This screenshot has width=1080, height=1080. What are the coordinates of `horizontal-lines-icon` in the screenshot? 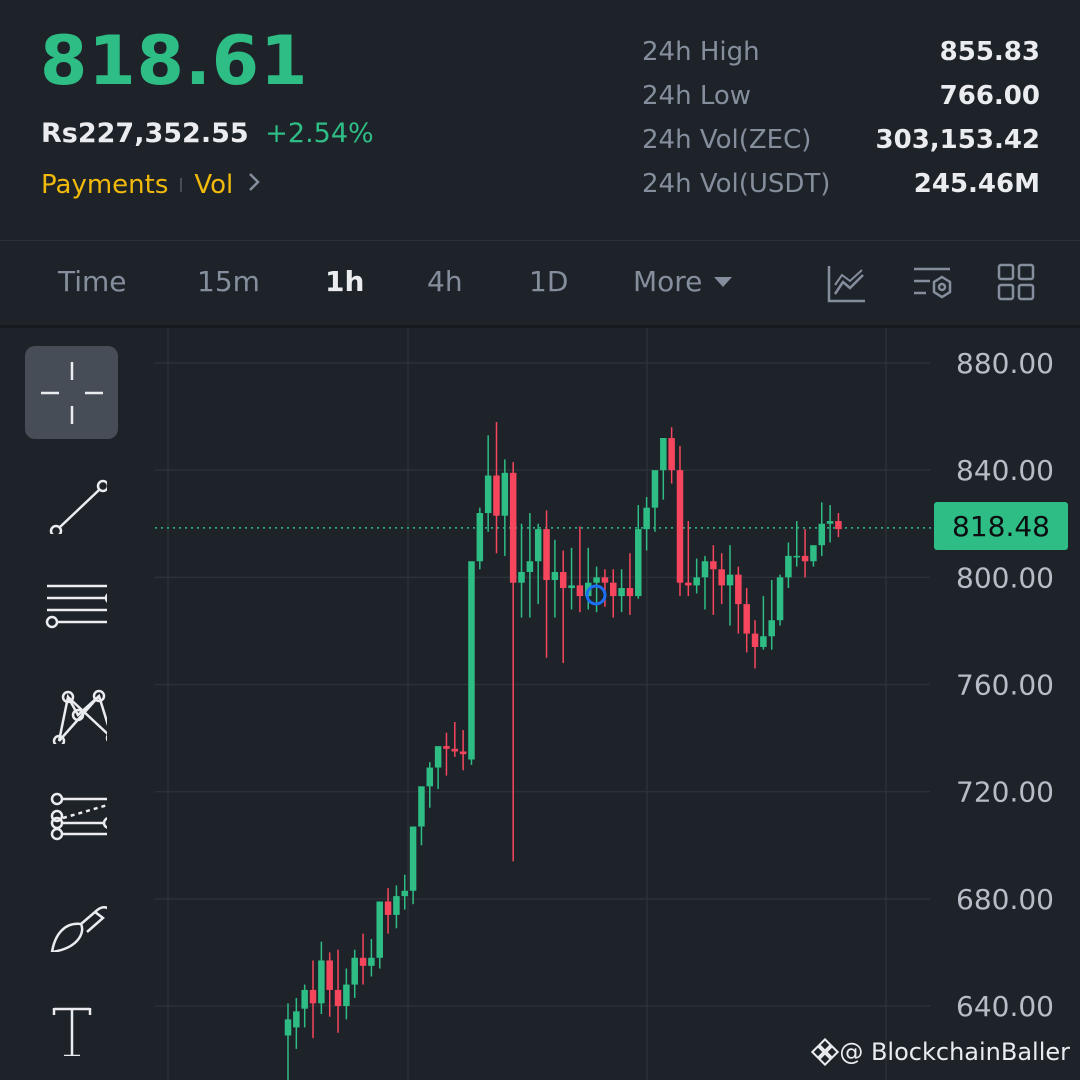 It's located at (76, 606).